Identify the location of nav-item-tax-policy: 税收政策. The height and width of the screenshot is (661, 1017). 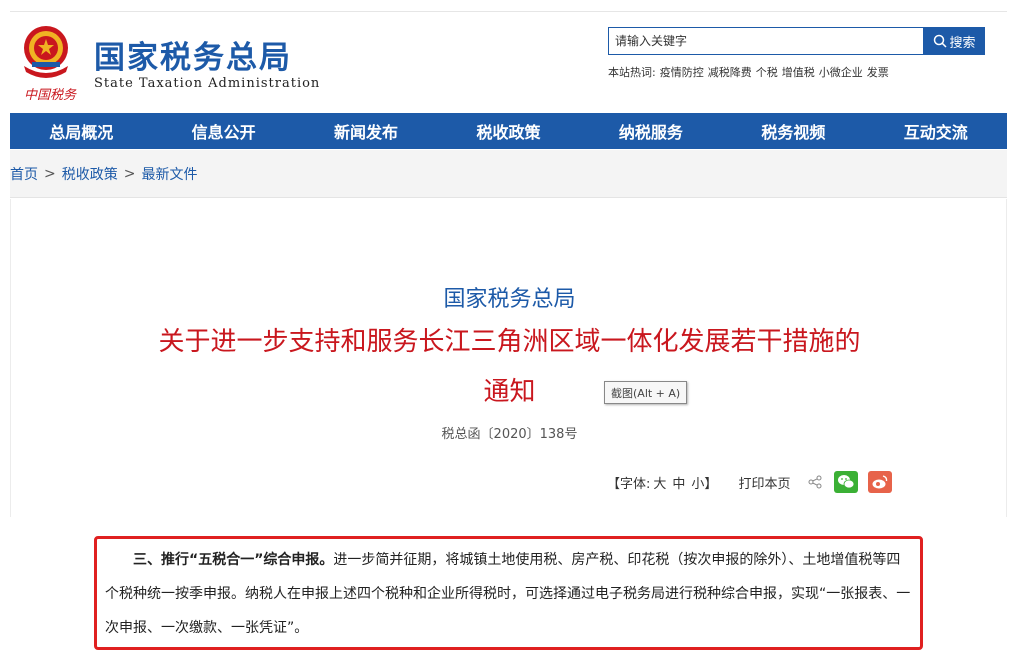
(508, 131).